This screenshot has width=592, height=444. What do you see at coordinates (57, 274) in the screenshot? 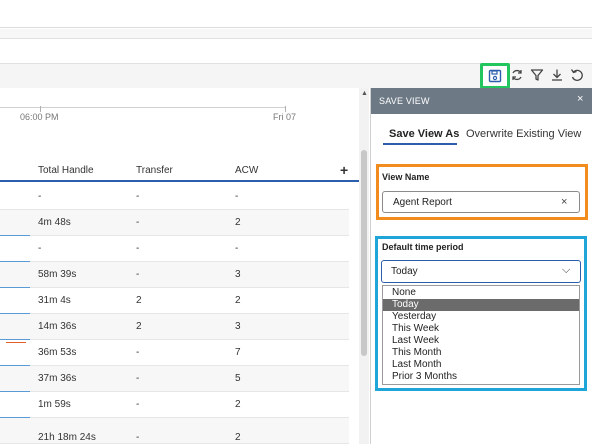
I see `total-handle-cell: 58m 39s` at bounding box center [57, 274].